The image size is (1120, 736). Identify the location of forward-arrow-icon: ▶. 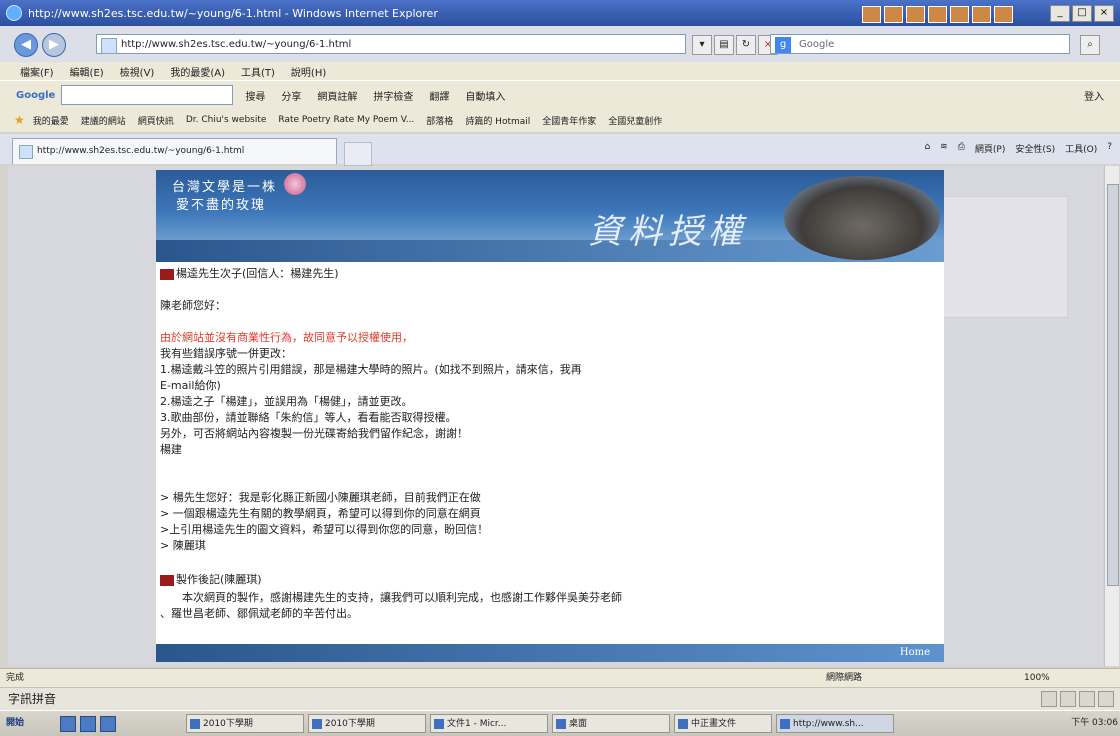
(54, 45).